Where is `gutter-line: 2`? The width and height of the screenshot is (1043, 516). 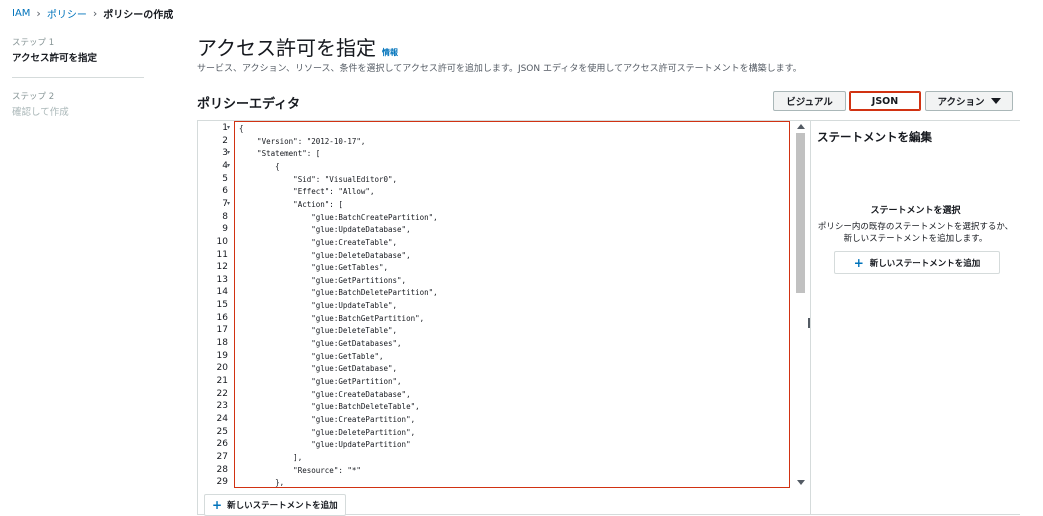 gutter-line: 2 is located at coordinates (216, 141).